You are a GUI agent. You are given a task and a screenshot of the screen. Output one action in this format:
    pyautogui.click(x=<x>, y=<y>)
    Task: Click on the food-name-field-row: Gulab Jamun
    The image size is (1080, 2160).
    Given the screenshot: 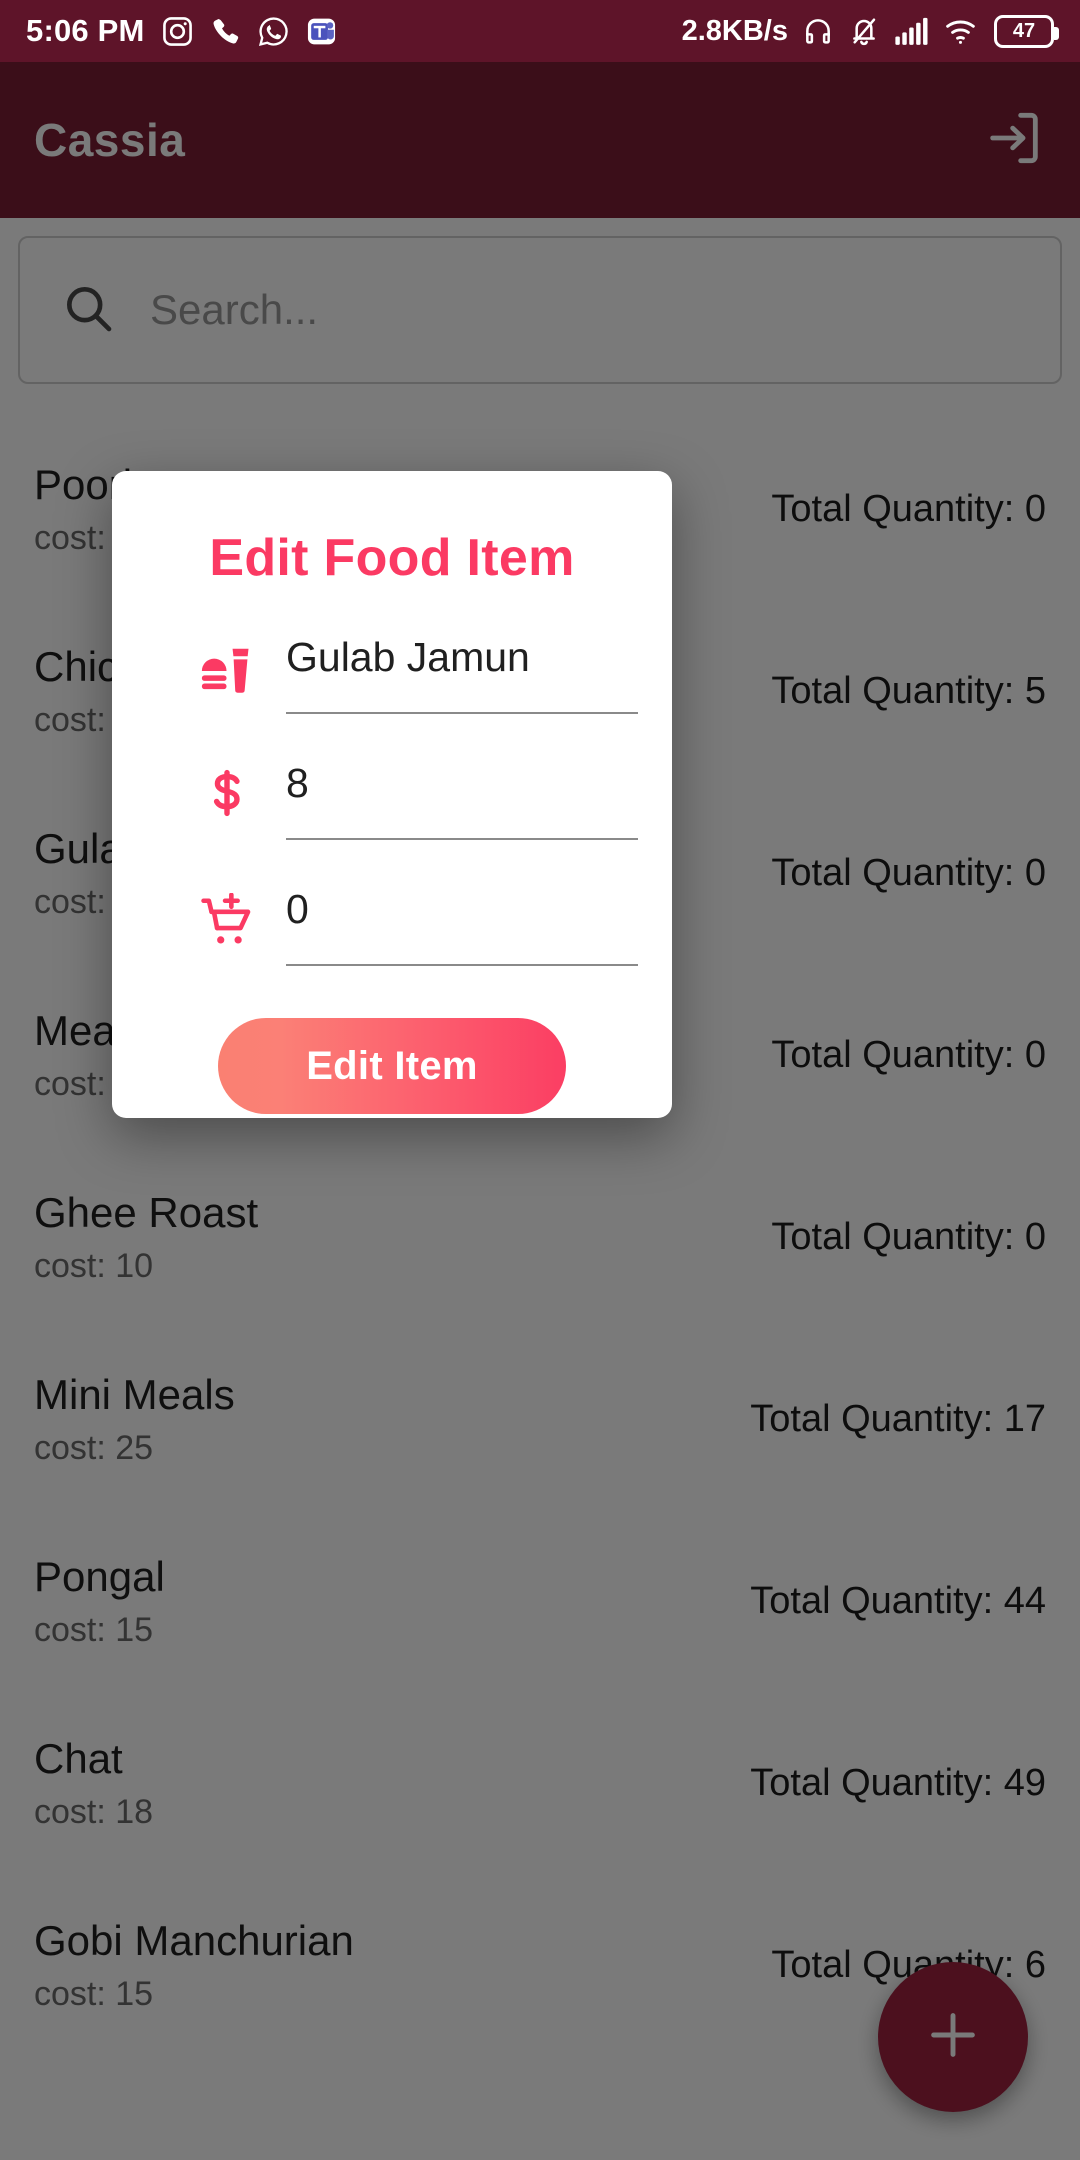 What is the action you would take?
    pyautogui.click(x=392, y=675)
    